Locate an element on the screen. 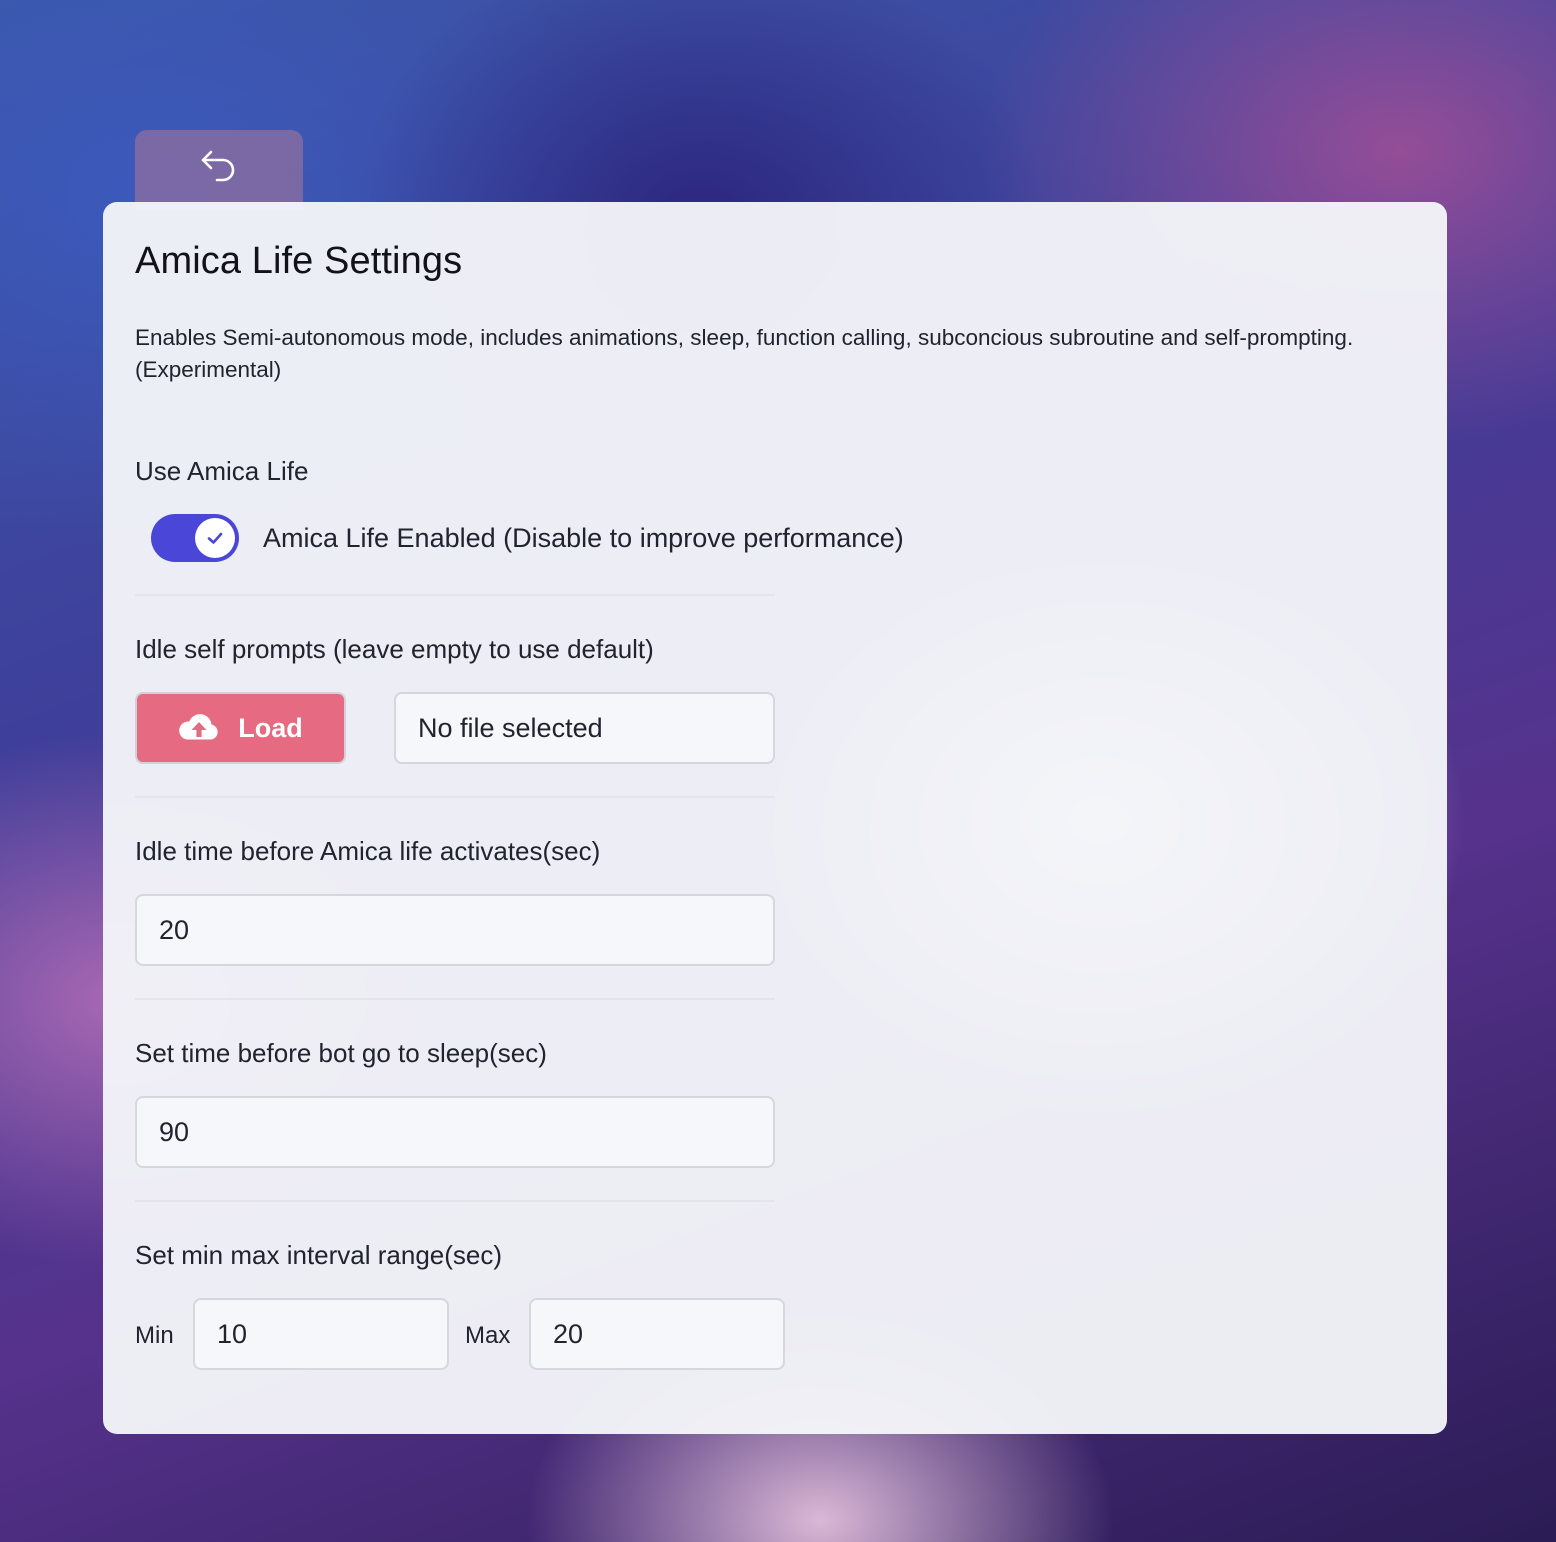  cloud-upload-icon is located at coordinates (198, 727).